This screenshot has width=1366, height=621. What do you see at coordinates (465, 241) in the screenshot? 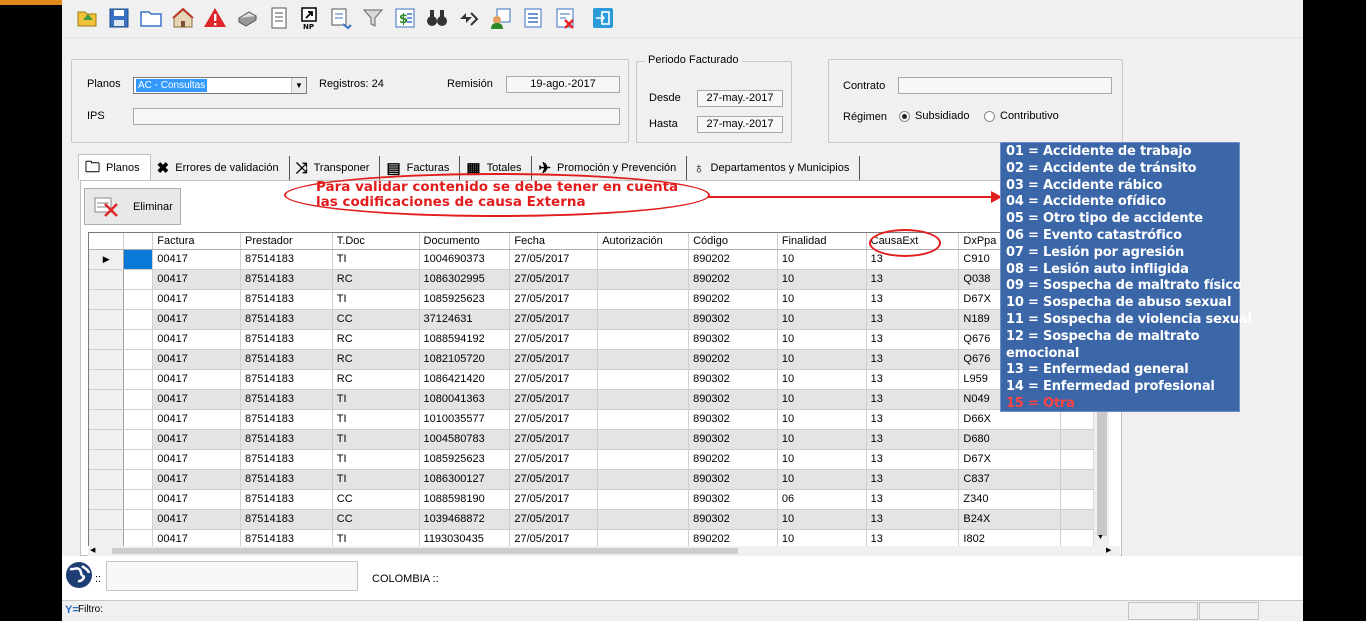
I see `column-header-documento: Documento` at bounding box center [465, 241].